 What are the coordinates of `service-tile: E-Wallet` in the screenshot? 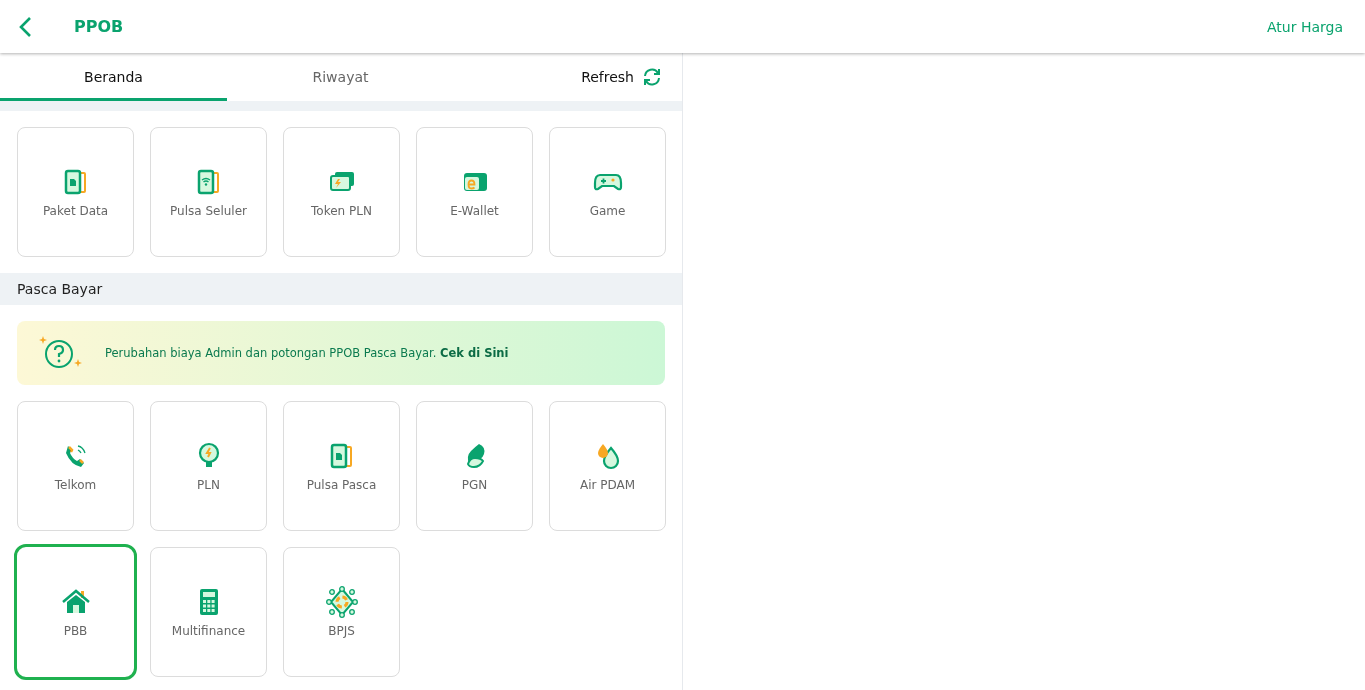 It's located at (474, 192).